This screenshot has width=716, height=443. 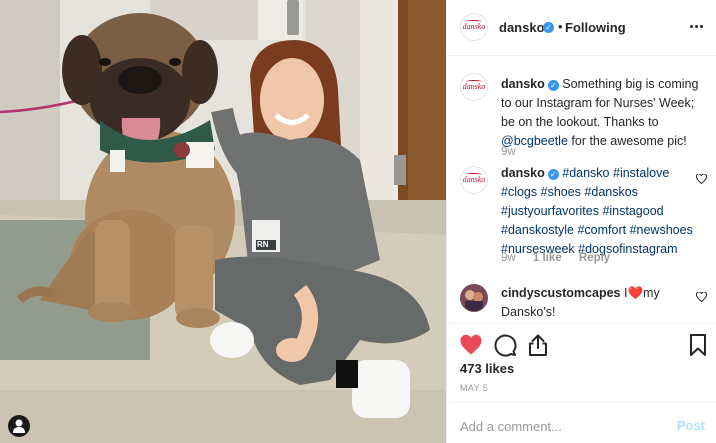 What do you see at coordinates (561, 192) in the screenshot?
I see `hashtag-link: #shoes` at bounding box center [561, 192].